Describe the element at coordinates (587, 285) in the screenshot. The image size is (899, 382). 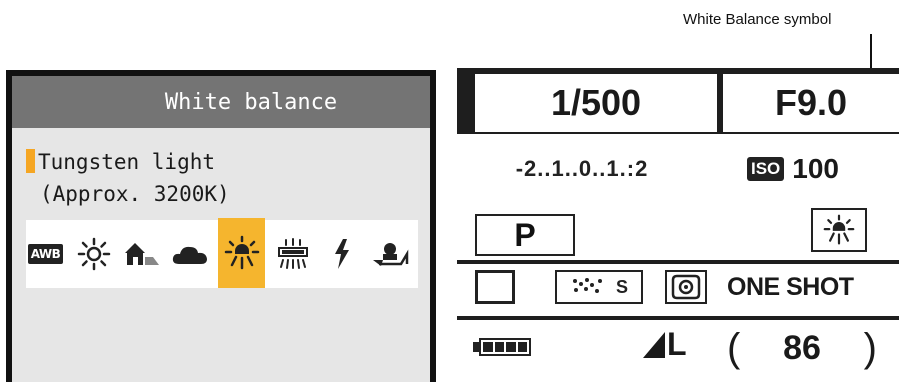
I see `picture-style-icon` at that location.